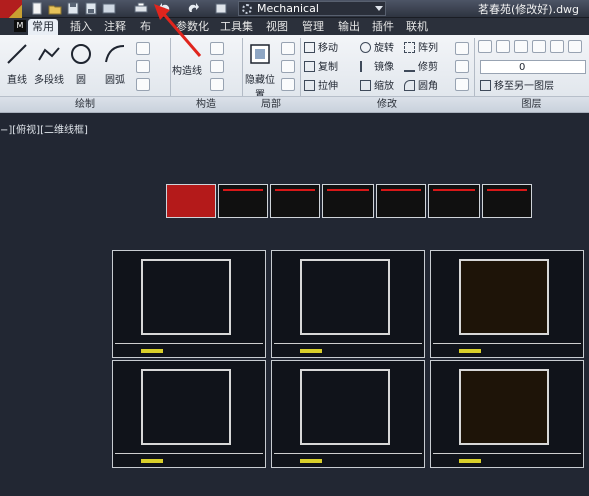 The image size is (589, 496). I want to click on arc-label: 圆弧, so click(115, 80).